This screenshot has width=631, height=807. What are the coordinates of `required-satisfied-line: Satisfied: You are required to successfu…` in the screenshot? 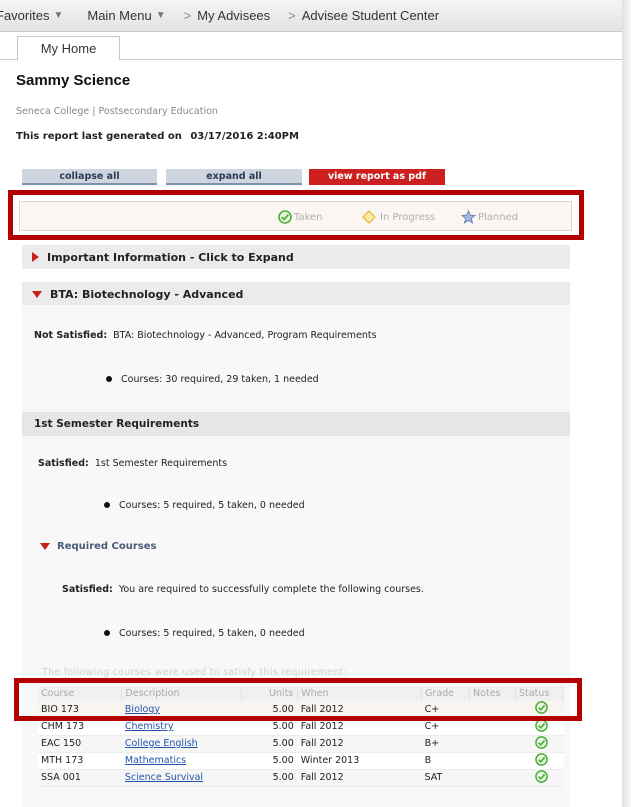 It's located at (243, 589).